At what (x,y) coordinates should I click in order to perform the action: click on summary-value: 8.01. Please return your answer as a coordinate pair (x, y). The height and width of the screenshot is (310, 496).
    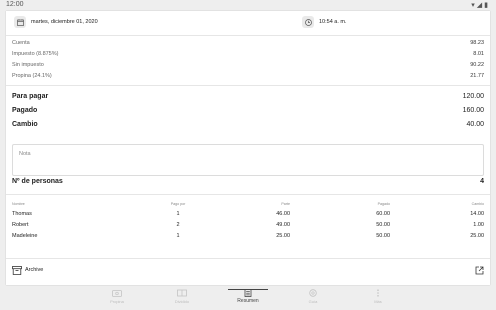
    Looking at the image, I should click on (478, 54).